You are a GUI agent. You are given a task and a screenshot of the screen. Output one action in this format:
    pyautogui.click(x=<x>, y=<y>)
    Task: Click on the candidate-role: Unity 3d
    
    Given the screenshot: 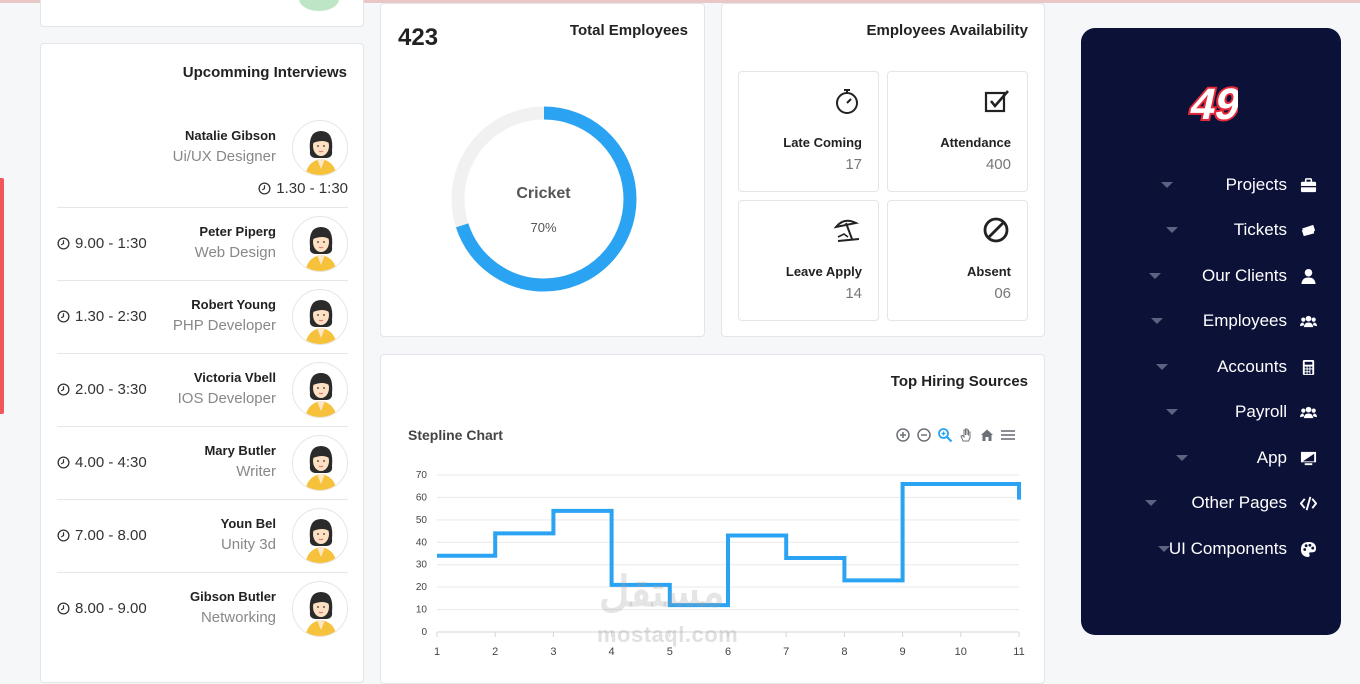 What is the action you would take?
    pyautogui.click(x=248, y=544)
    